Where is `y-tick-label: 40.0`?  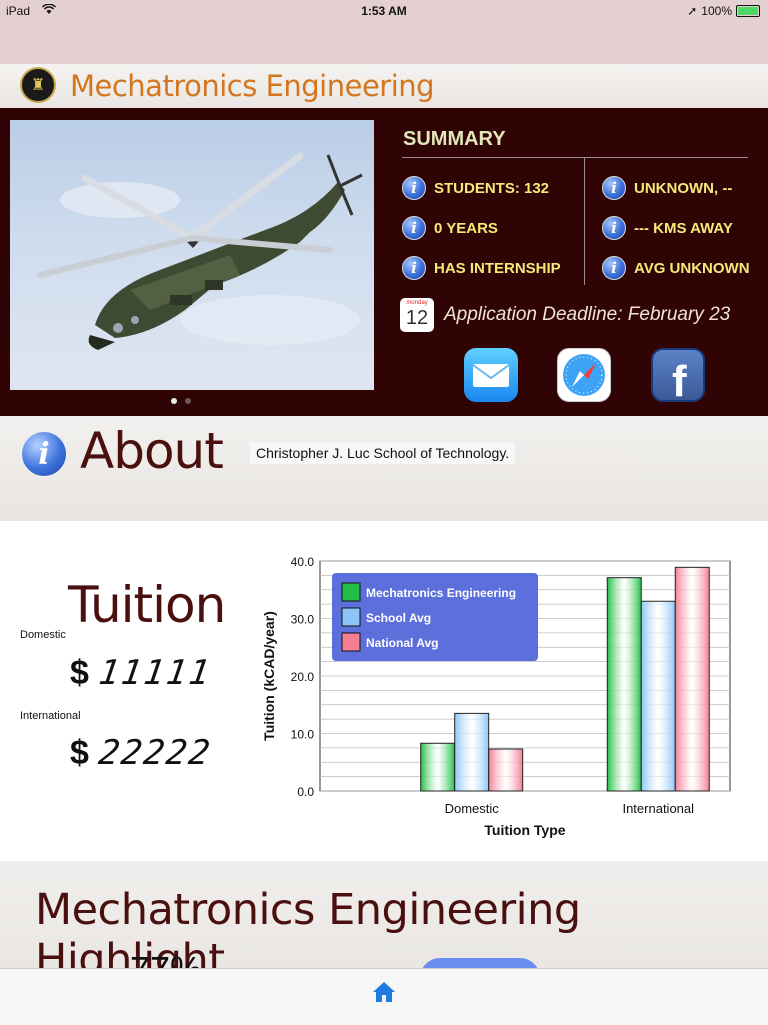
y-tick-label: 40.0 is located at coordinates (303, 562).